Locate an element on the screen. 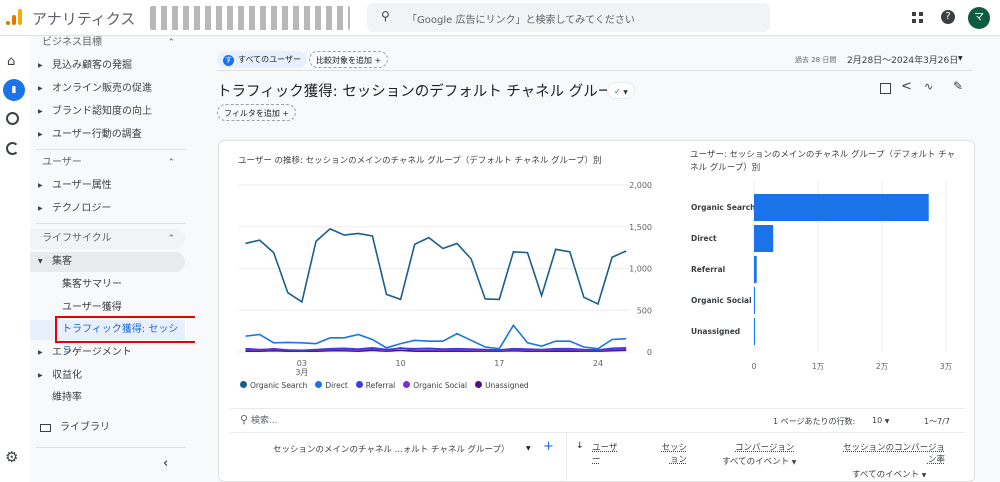 The width and height of the screenshot is (1000, 482). bar-direct is located at coordinates (764, 238).